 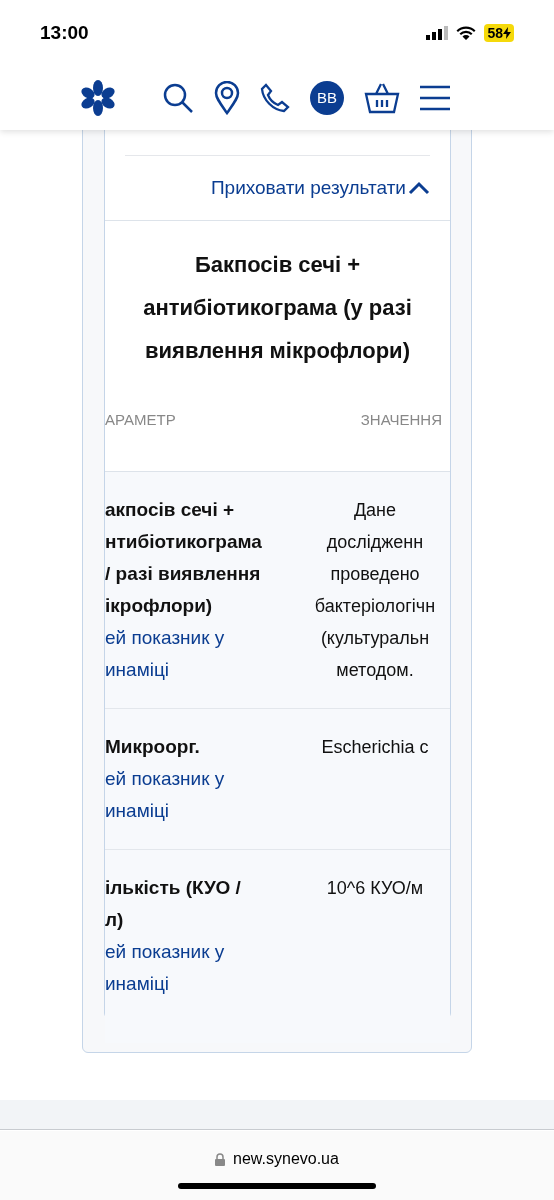 What do you see at coordinates (98, 98) in the screenshot?
I see `flower-logo-icon` at bounding box center [98, 98].